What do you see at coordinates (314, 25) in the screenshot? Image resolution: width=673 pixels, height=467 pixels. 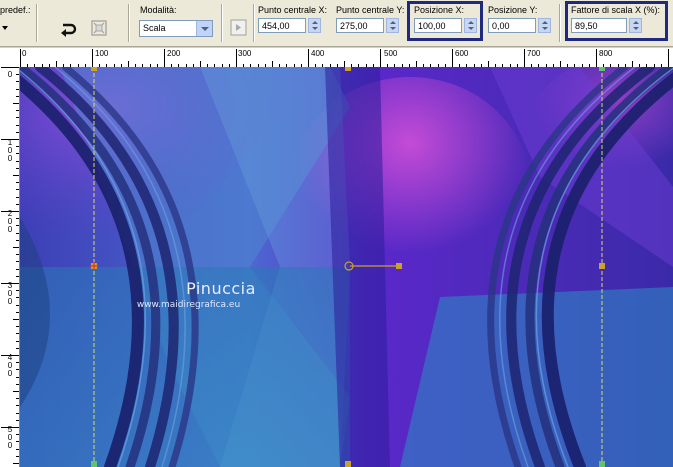 I see `center-x-spin-arrows-icon` at bounding box center [314, 25].